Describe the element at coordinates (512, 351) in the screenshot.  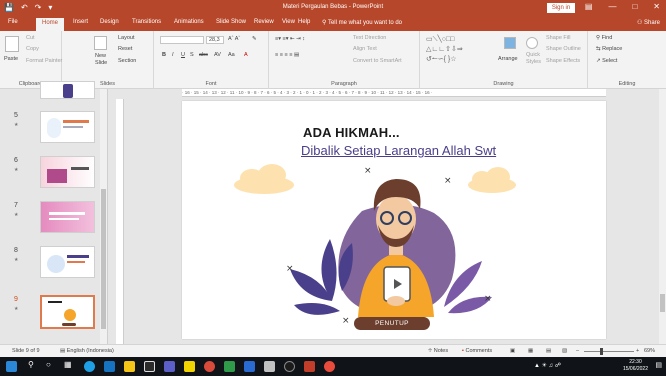
I see `normal-view-icon: ▣` at that location.